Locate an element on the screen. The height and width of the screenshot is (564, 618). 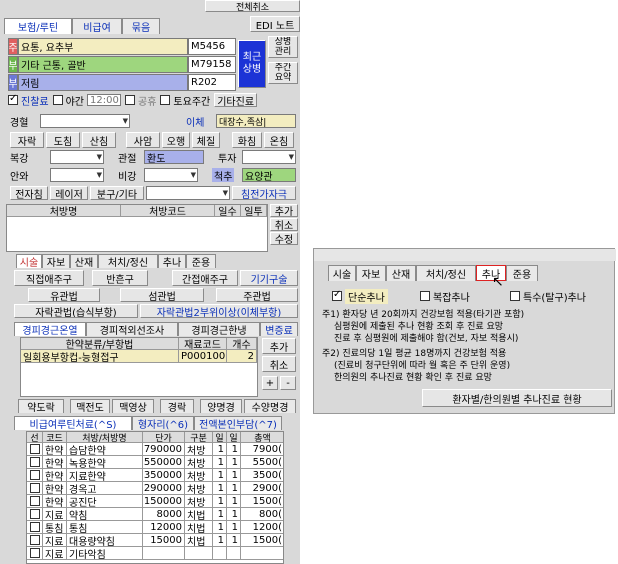
tab-infrared: 경피적외선조사 is located at coordinates (132, 329).